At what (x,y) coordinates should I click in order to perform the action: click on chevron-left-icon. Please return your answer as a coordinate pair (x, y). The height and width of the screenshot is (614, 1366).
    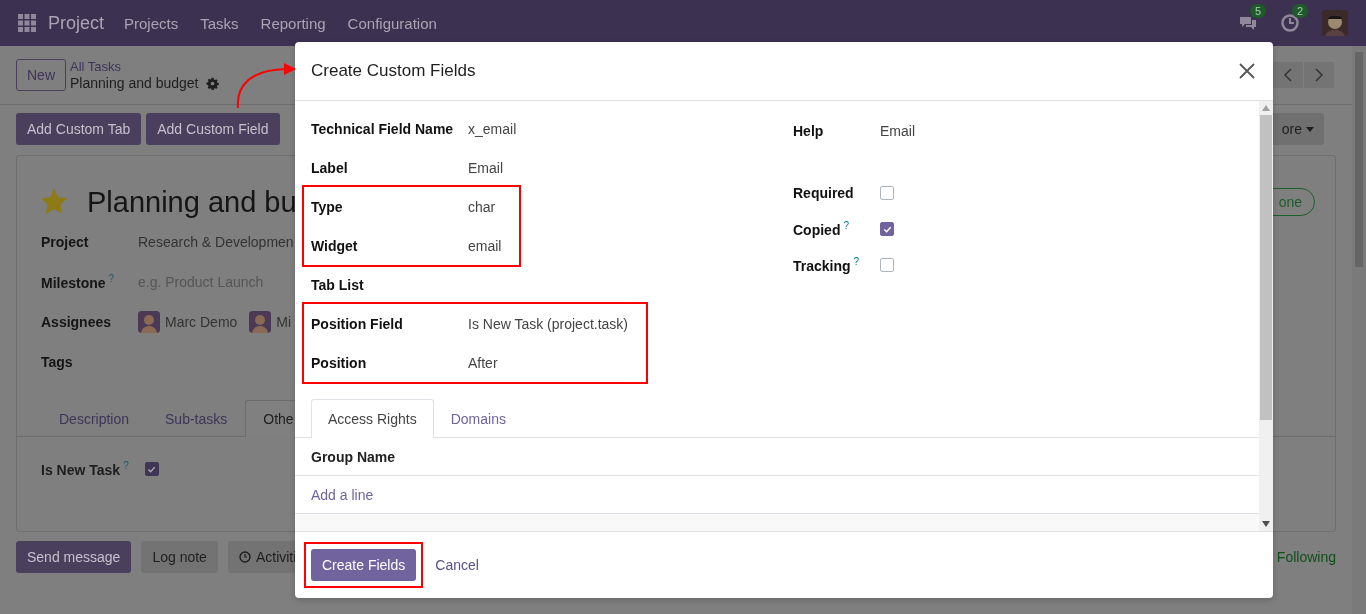
    Looking at the image, I should click on (1288, 75).